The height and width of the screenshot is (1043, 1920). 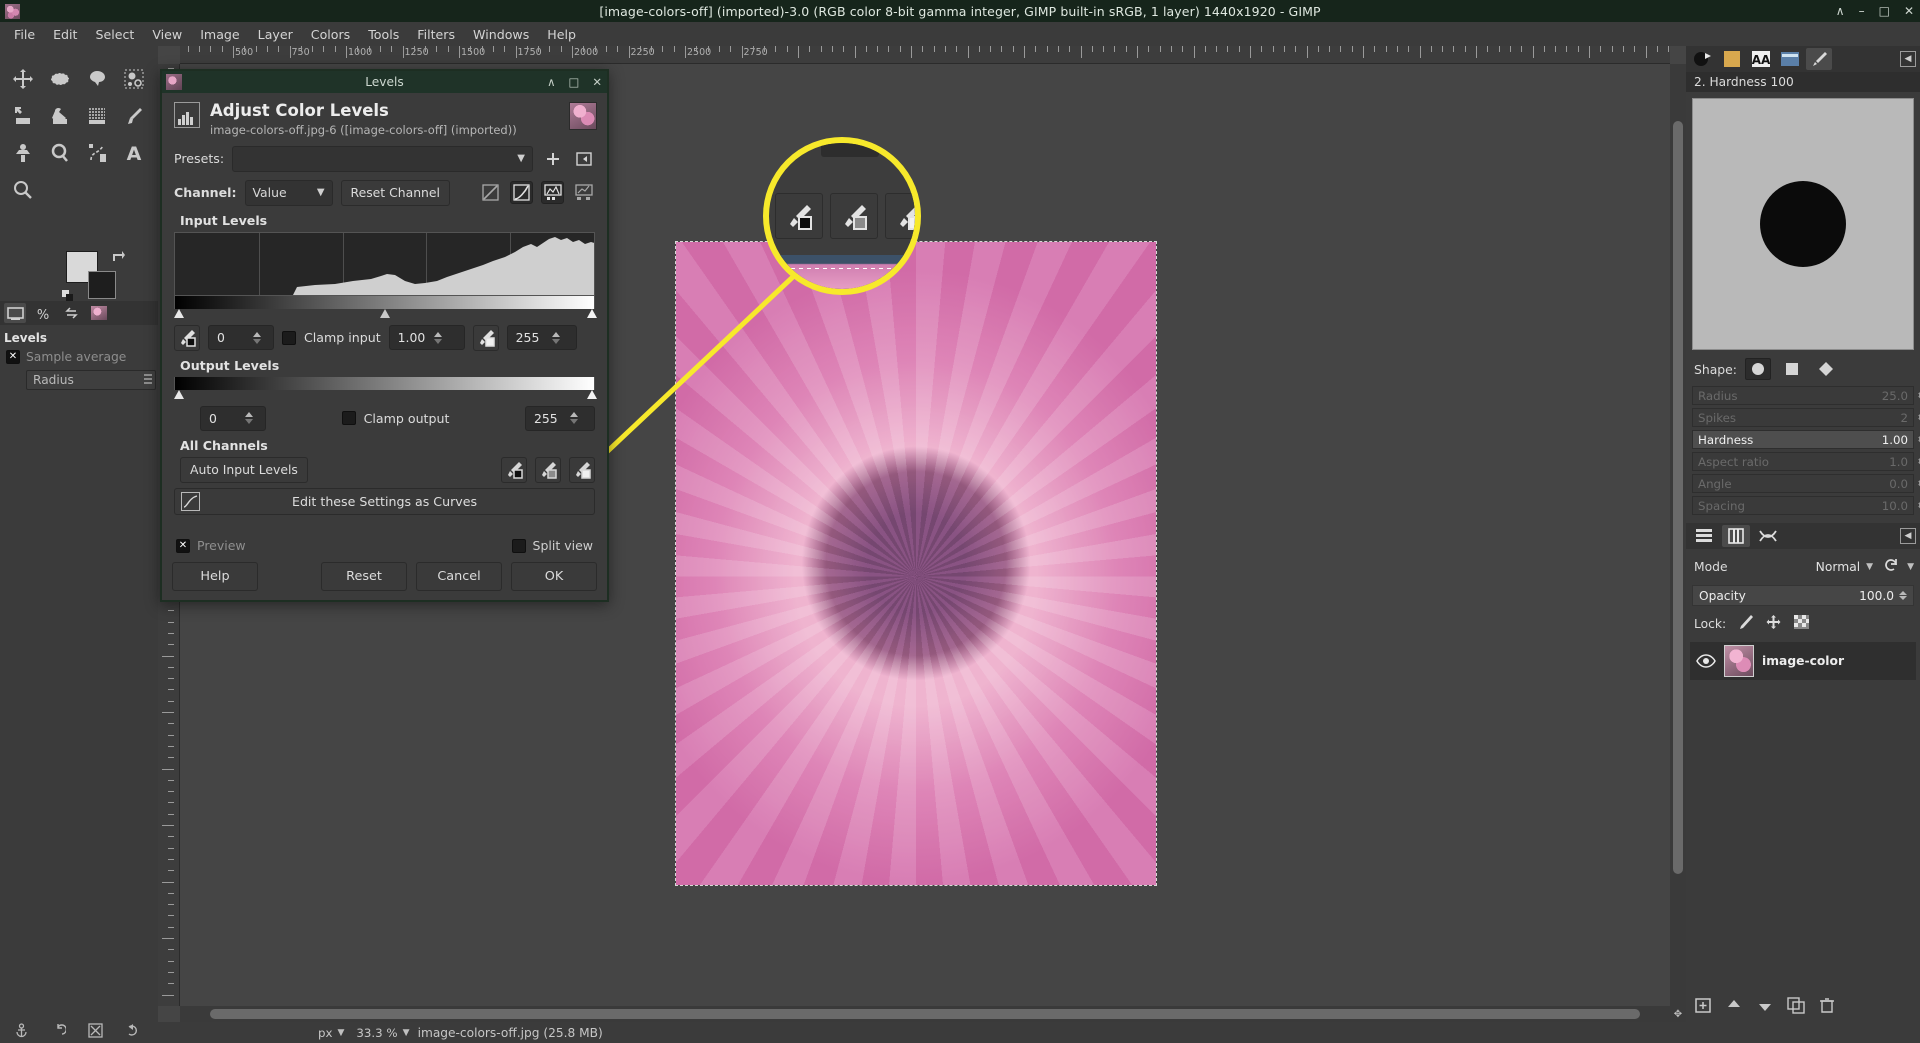 I want to click on window-close-icon: ✕, so click(x=1909, y=11).